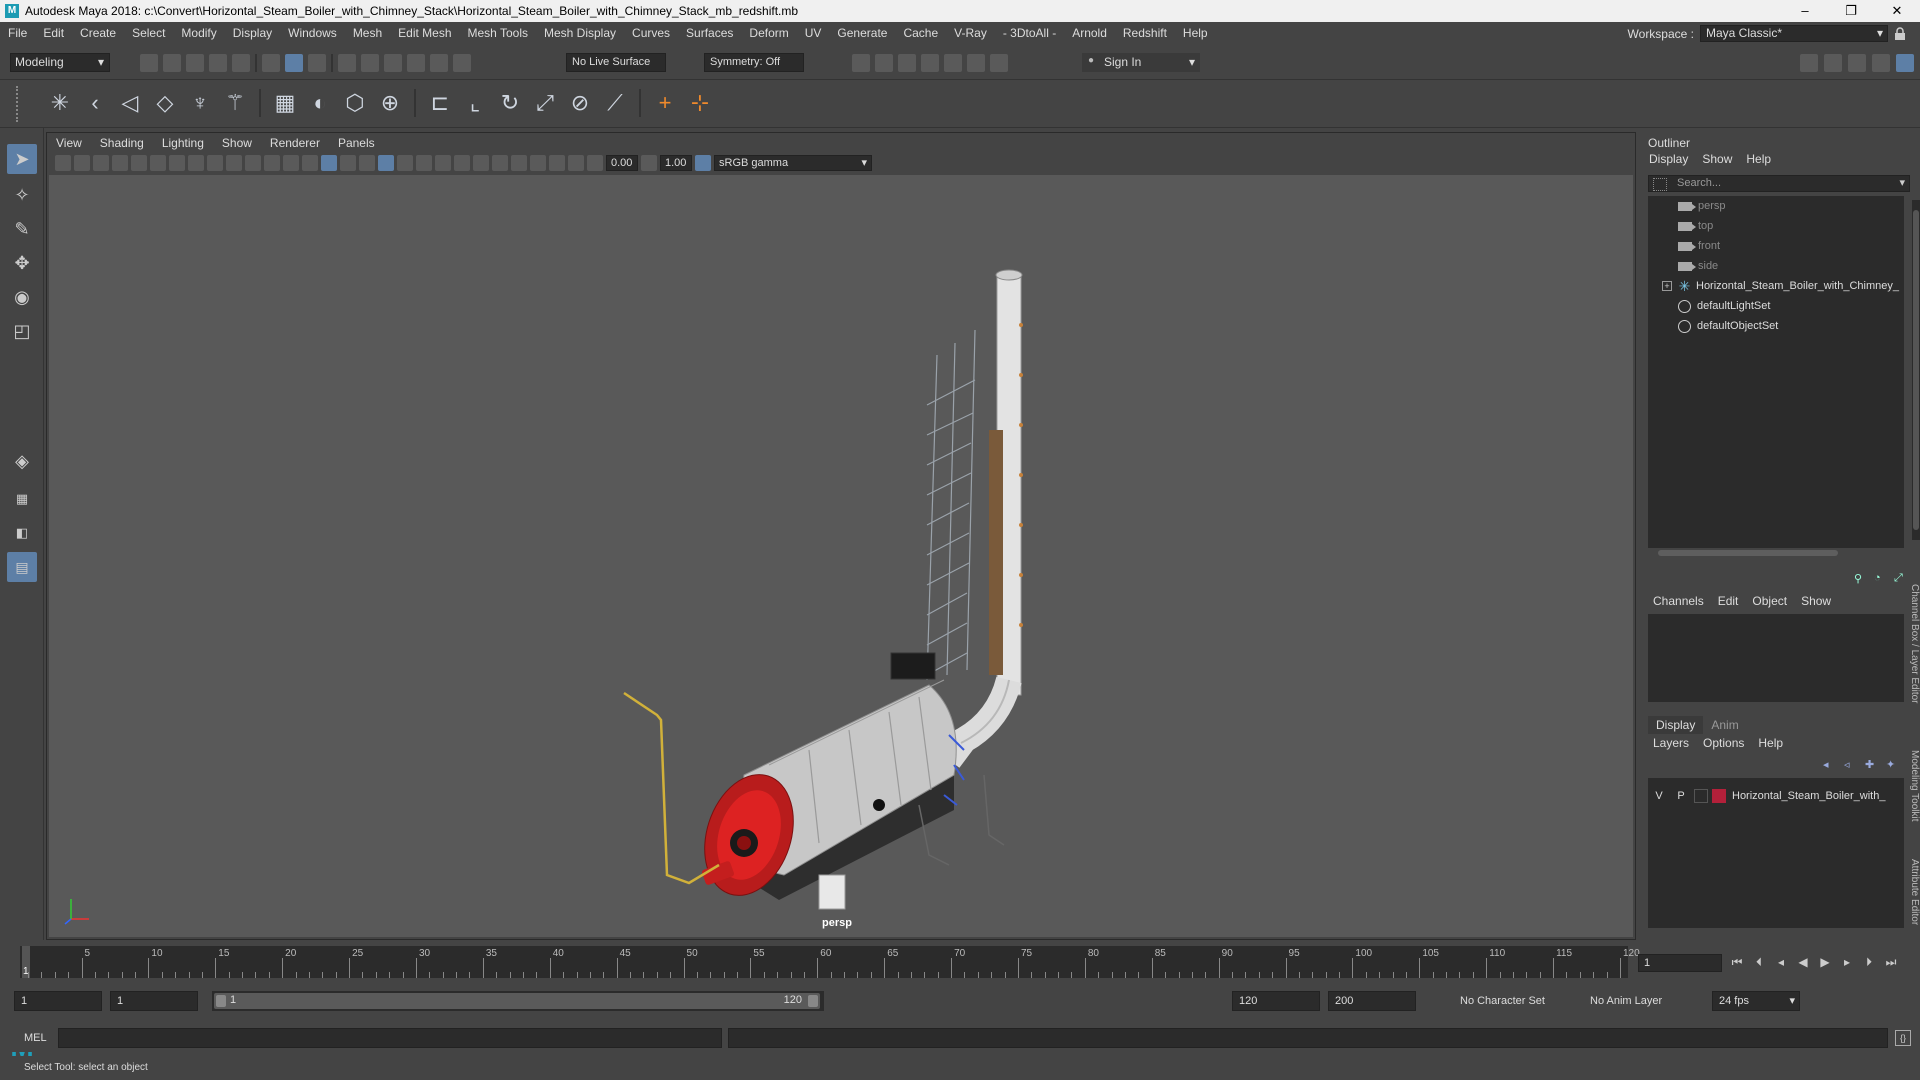 Image resolution: width=1920 pixels, height=1080 pixels. I want to click on use-all-lights-icon, so click(405, 163).